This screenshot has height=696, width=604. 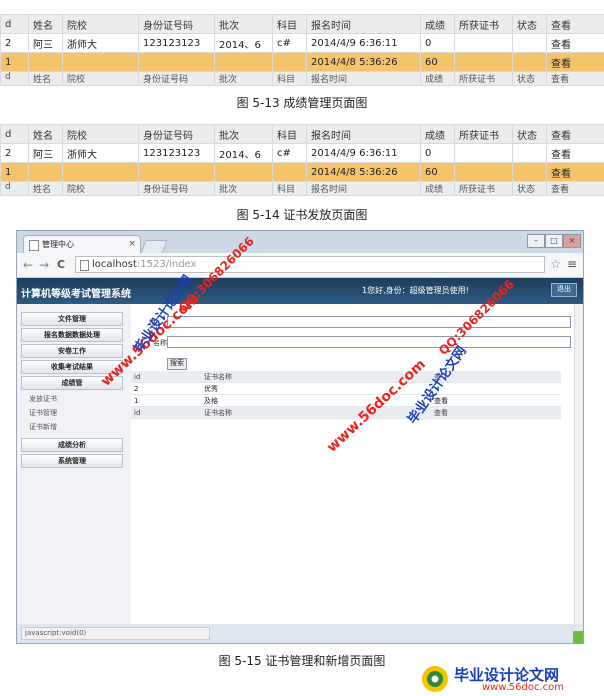 I want to click on minimize-icon: –, so click(x=536, y=241).